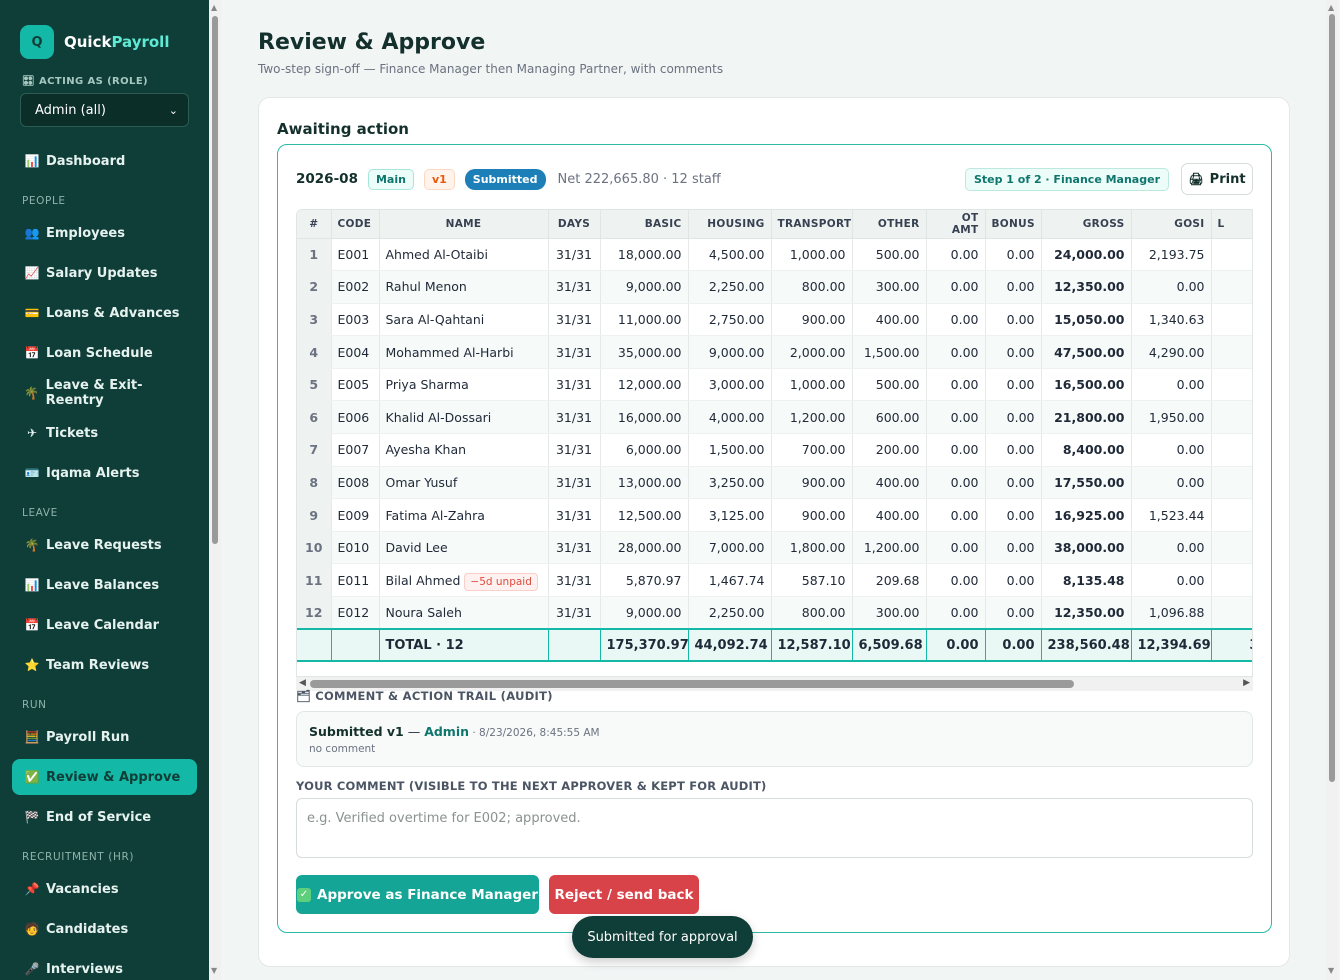  I want to click on sidebar-item-leave-balances: 📊 Leave Balances, so click(104, 585).